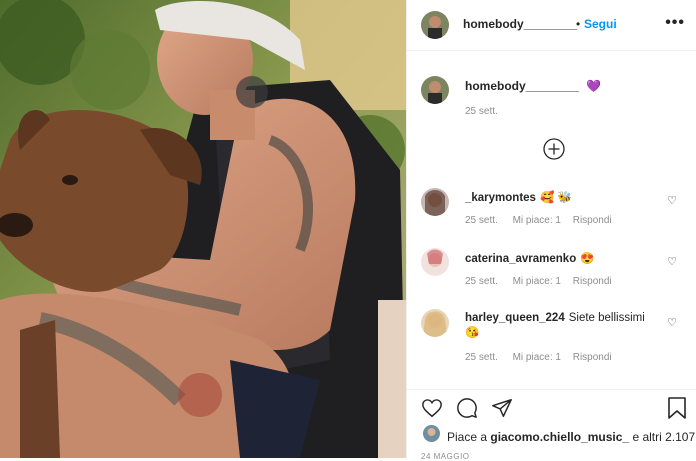 The height and width of the screenshot is (461, 696). I want to click on share-button, so click(502, 408).